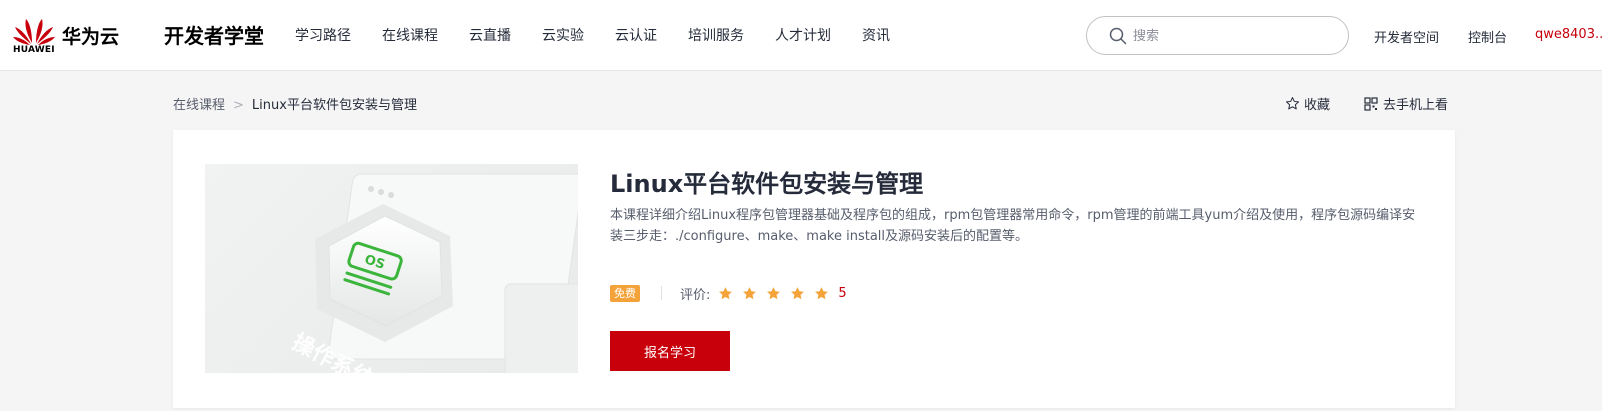  What do you see at coordinates (695, 295) in the screenshot?
I see `rating-label: 评价:` at bounding box center [695, 295].